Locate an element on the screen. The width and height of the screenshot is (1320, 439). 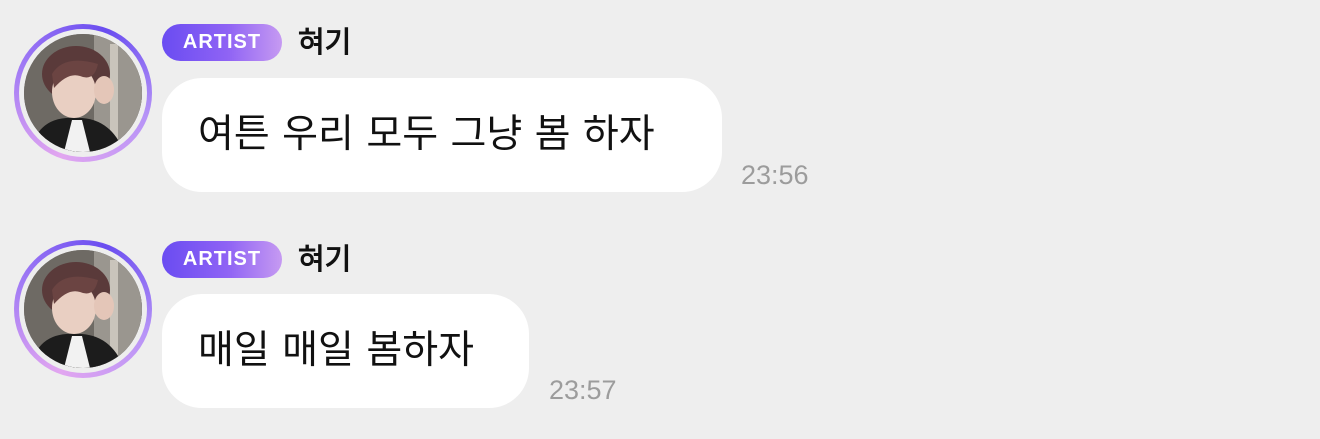
message-bubble: 매일 매일 봄하자 is located at coordinates (345, 351).